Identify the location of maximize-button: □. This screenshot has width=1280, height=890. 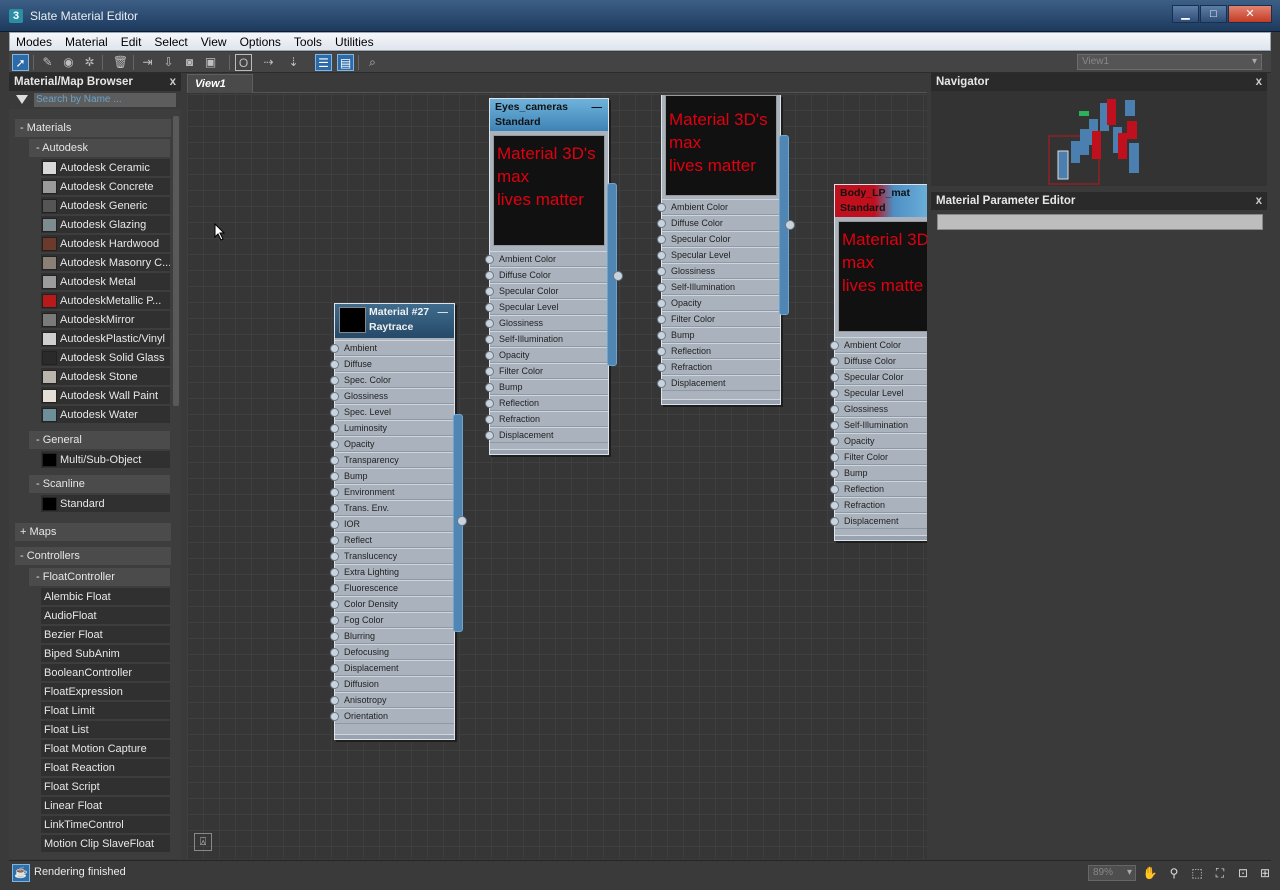
(1213, 14).